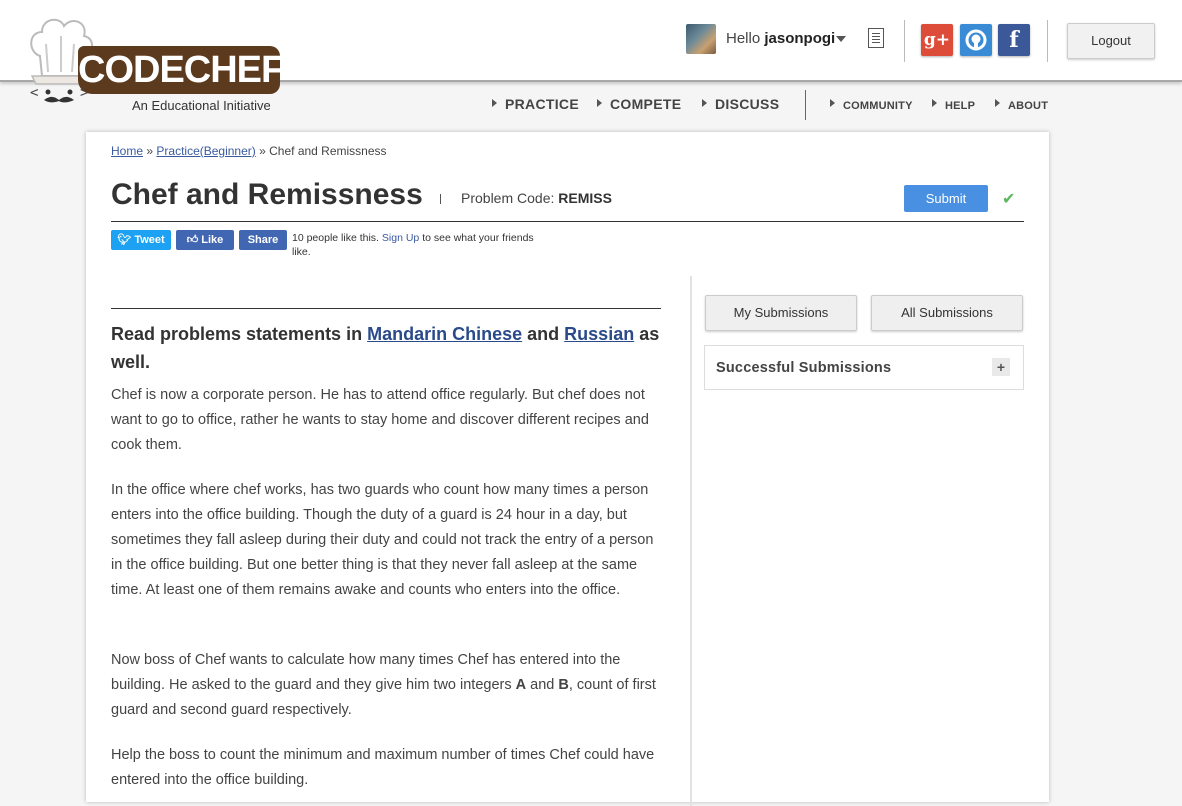  Describe the element at coordinates (400, 238) in the screenshot. I see `signup-link: Sign Up` at that location.